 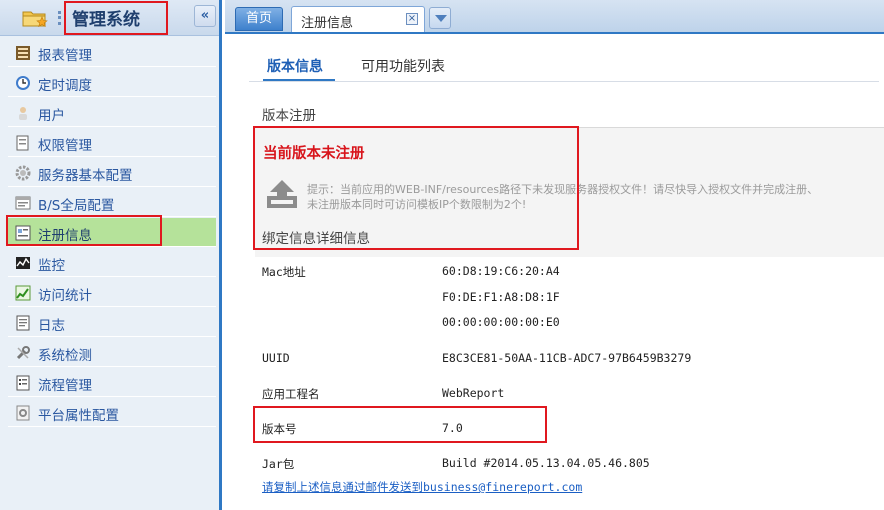 What do you see at coordinates (358, 19) in the screenshot?
I see `tab-registration: 注册信息 ×` at bounding box center [358, 19].